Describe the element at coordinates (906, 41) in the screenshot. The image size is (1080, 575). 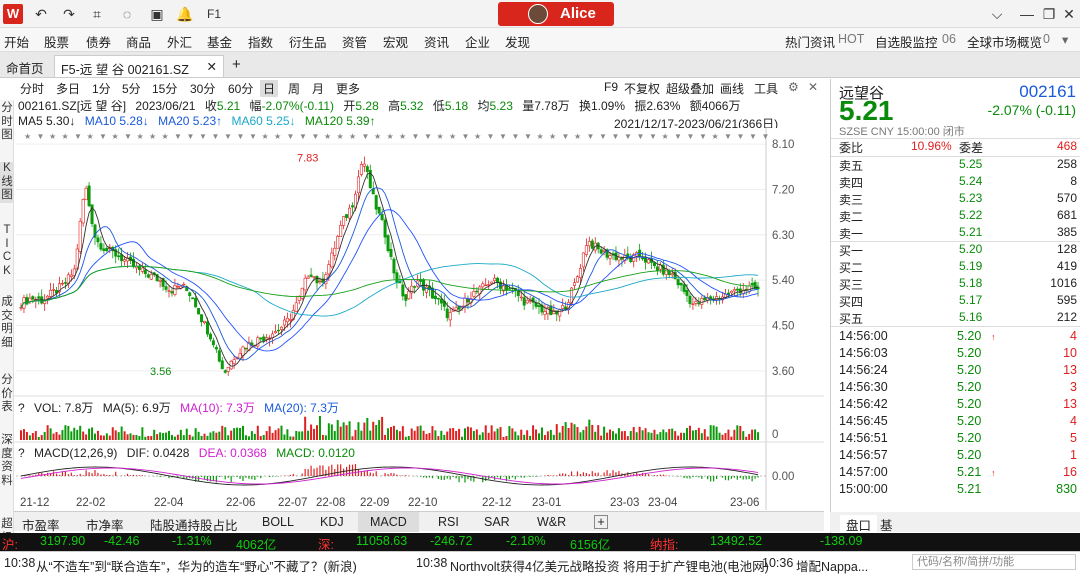
I see `menu-watchlist-monitor: 自选股监控` at that location.